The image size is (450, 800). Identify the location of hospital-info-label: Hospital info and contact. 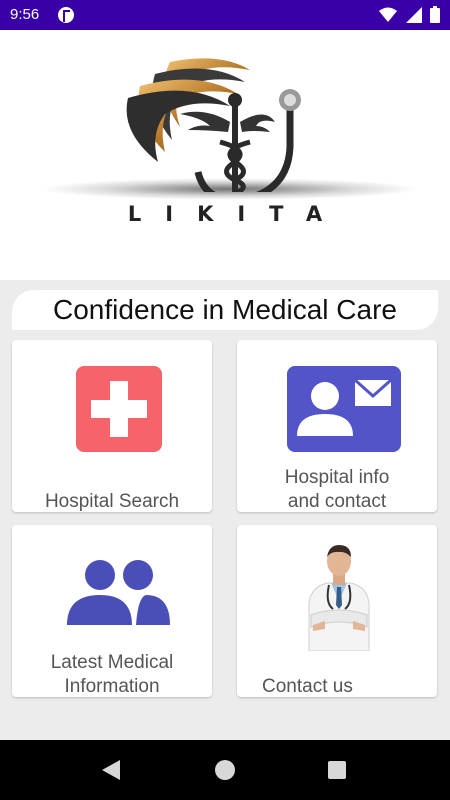
(337, 490).